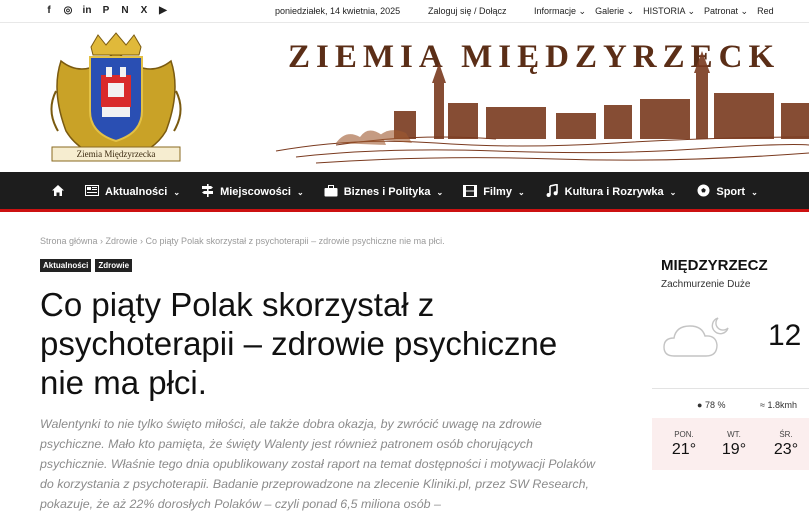 The image size is (809, 515). Describe the element at coordinates (49, 10) in the screenshot. I see `facebook-icon: f` at that location.